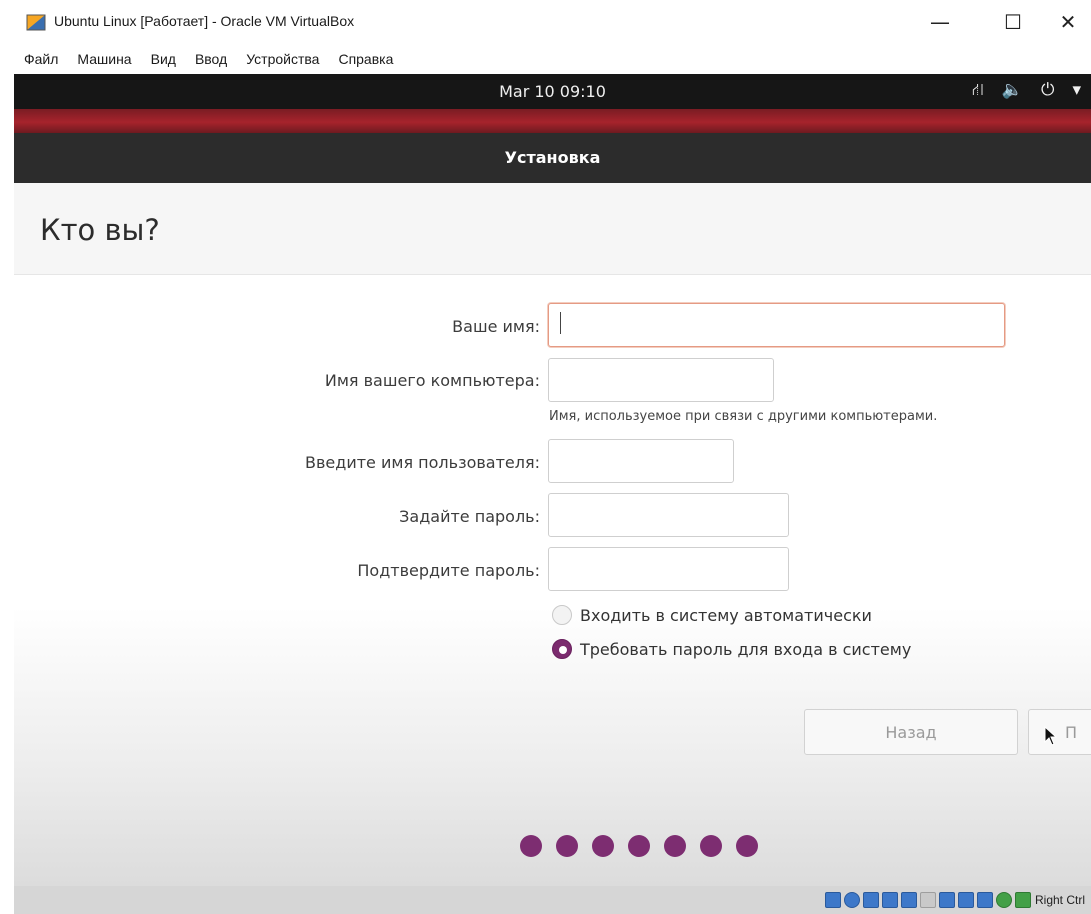 This screenshot has height=914, width=1091. I want to click on installer-title: Установка, so click(552, 157).